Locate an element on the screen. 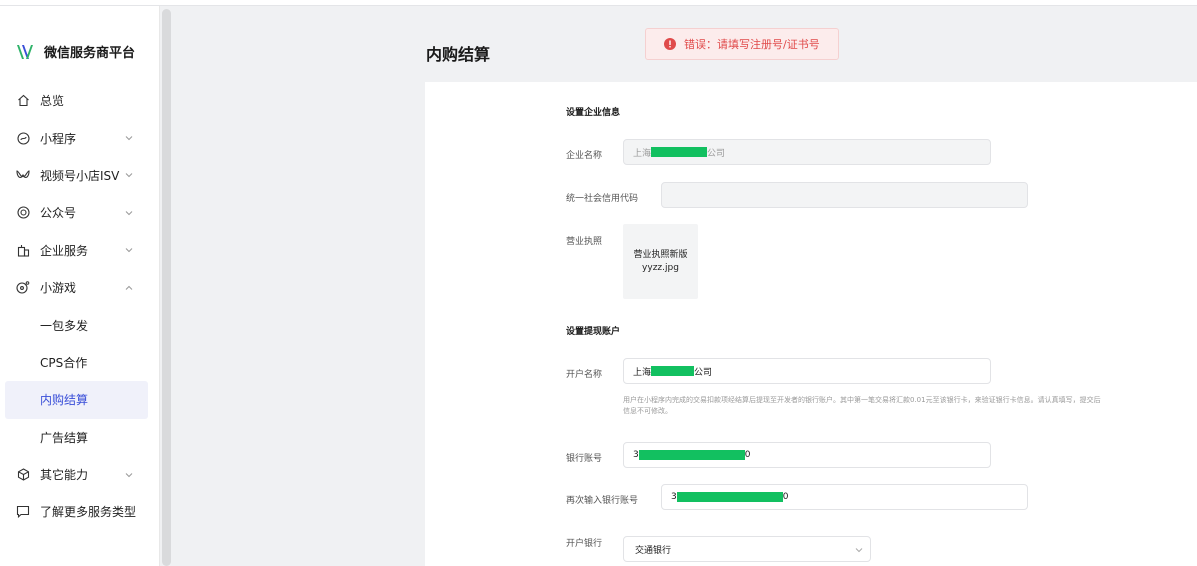  bank-select-value: 交通银行 is located at coordinates (653, 550).